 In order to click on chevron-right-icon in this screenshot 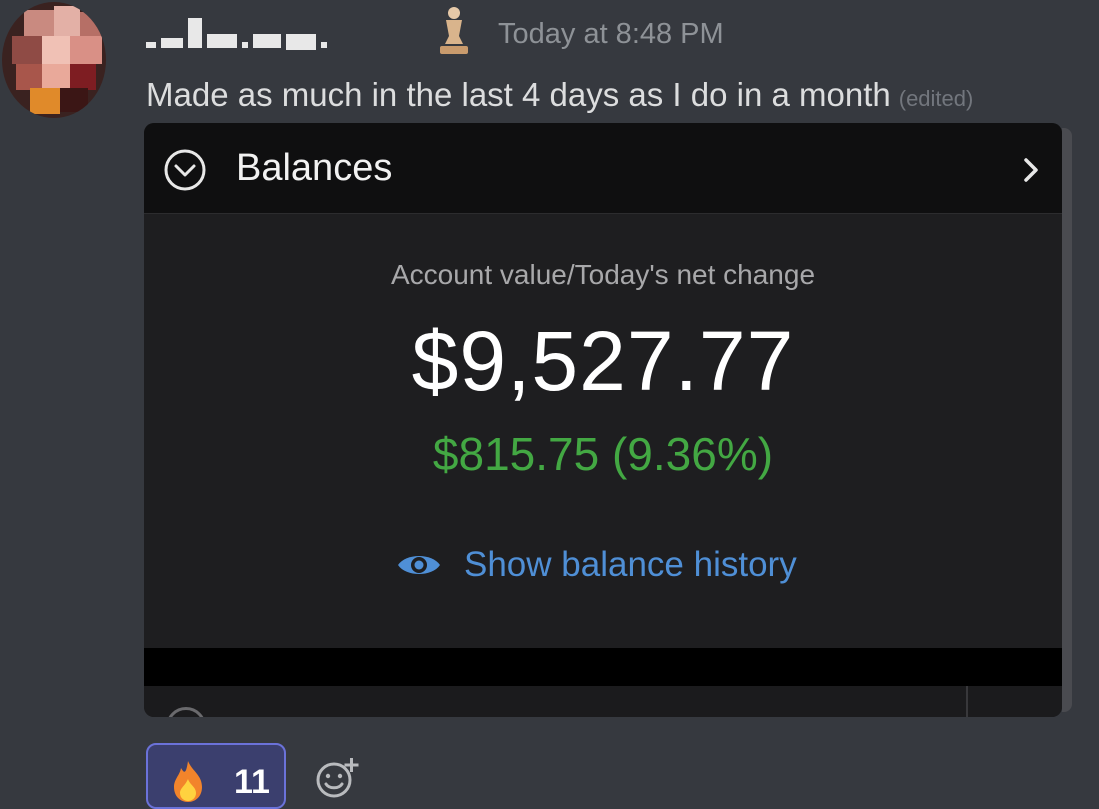, I will do `click(1031, 170)`.